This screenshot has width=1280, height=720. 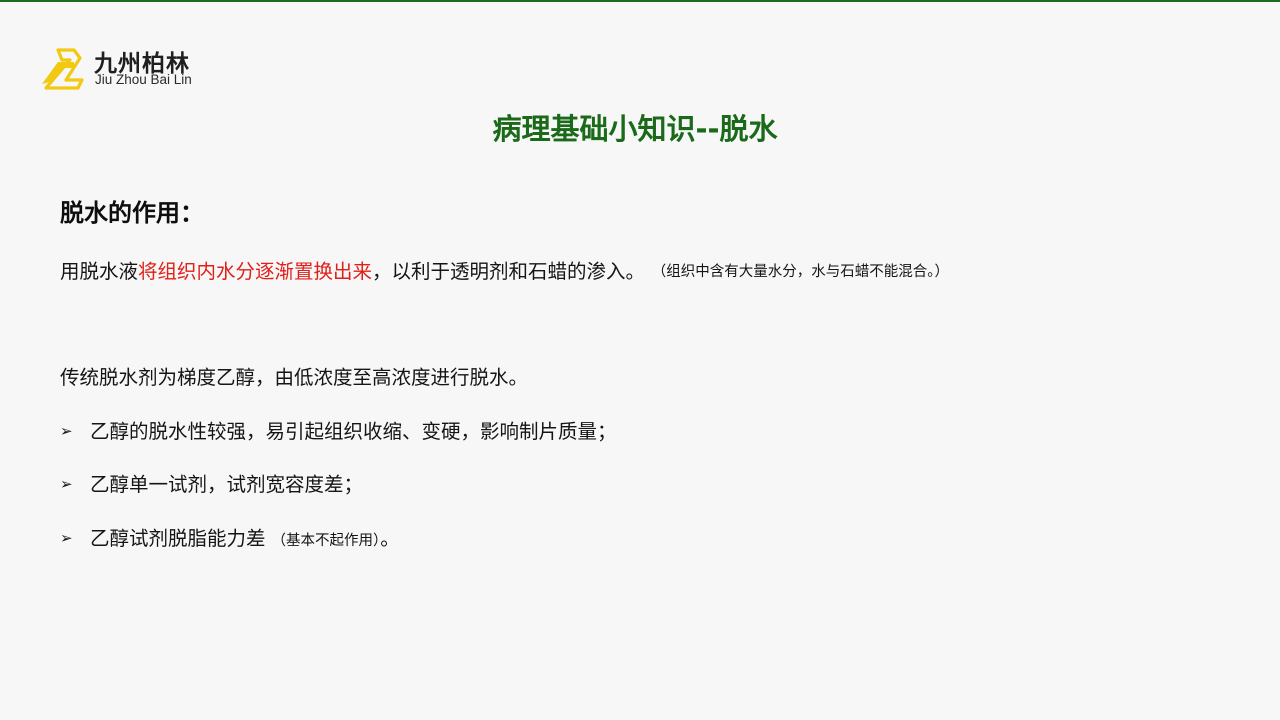 I want to click on paragraph-text-start: 用脱水液, so click(x=99, y=271).